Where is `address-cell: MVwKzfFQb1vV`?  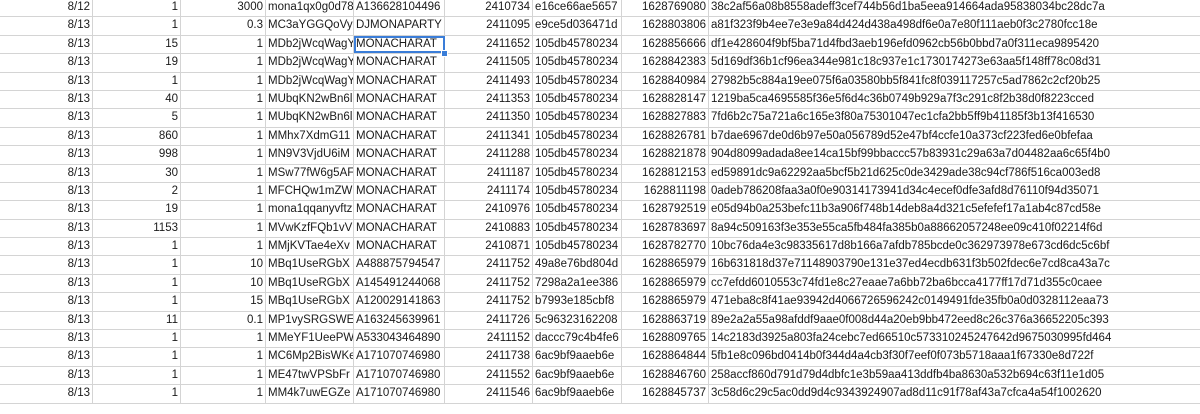
address-cell: MVwKzfFQb1vV is located at coordinates (310, 228).